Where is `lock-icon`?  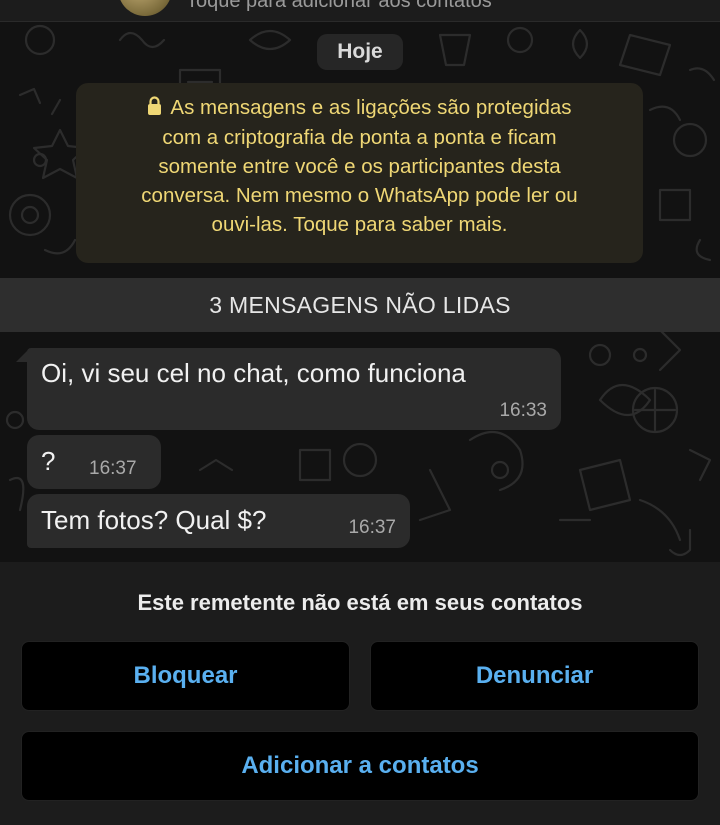
lock-icon is located at coordinates (154, 108).